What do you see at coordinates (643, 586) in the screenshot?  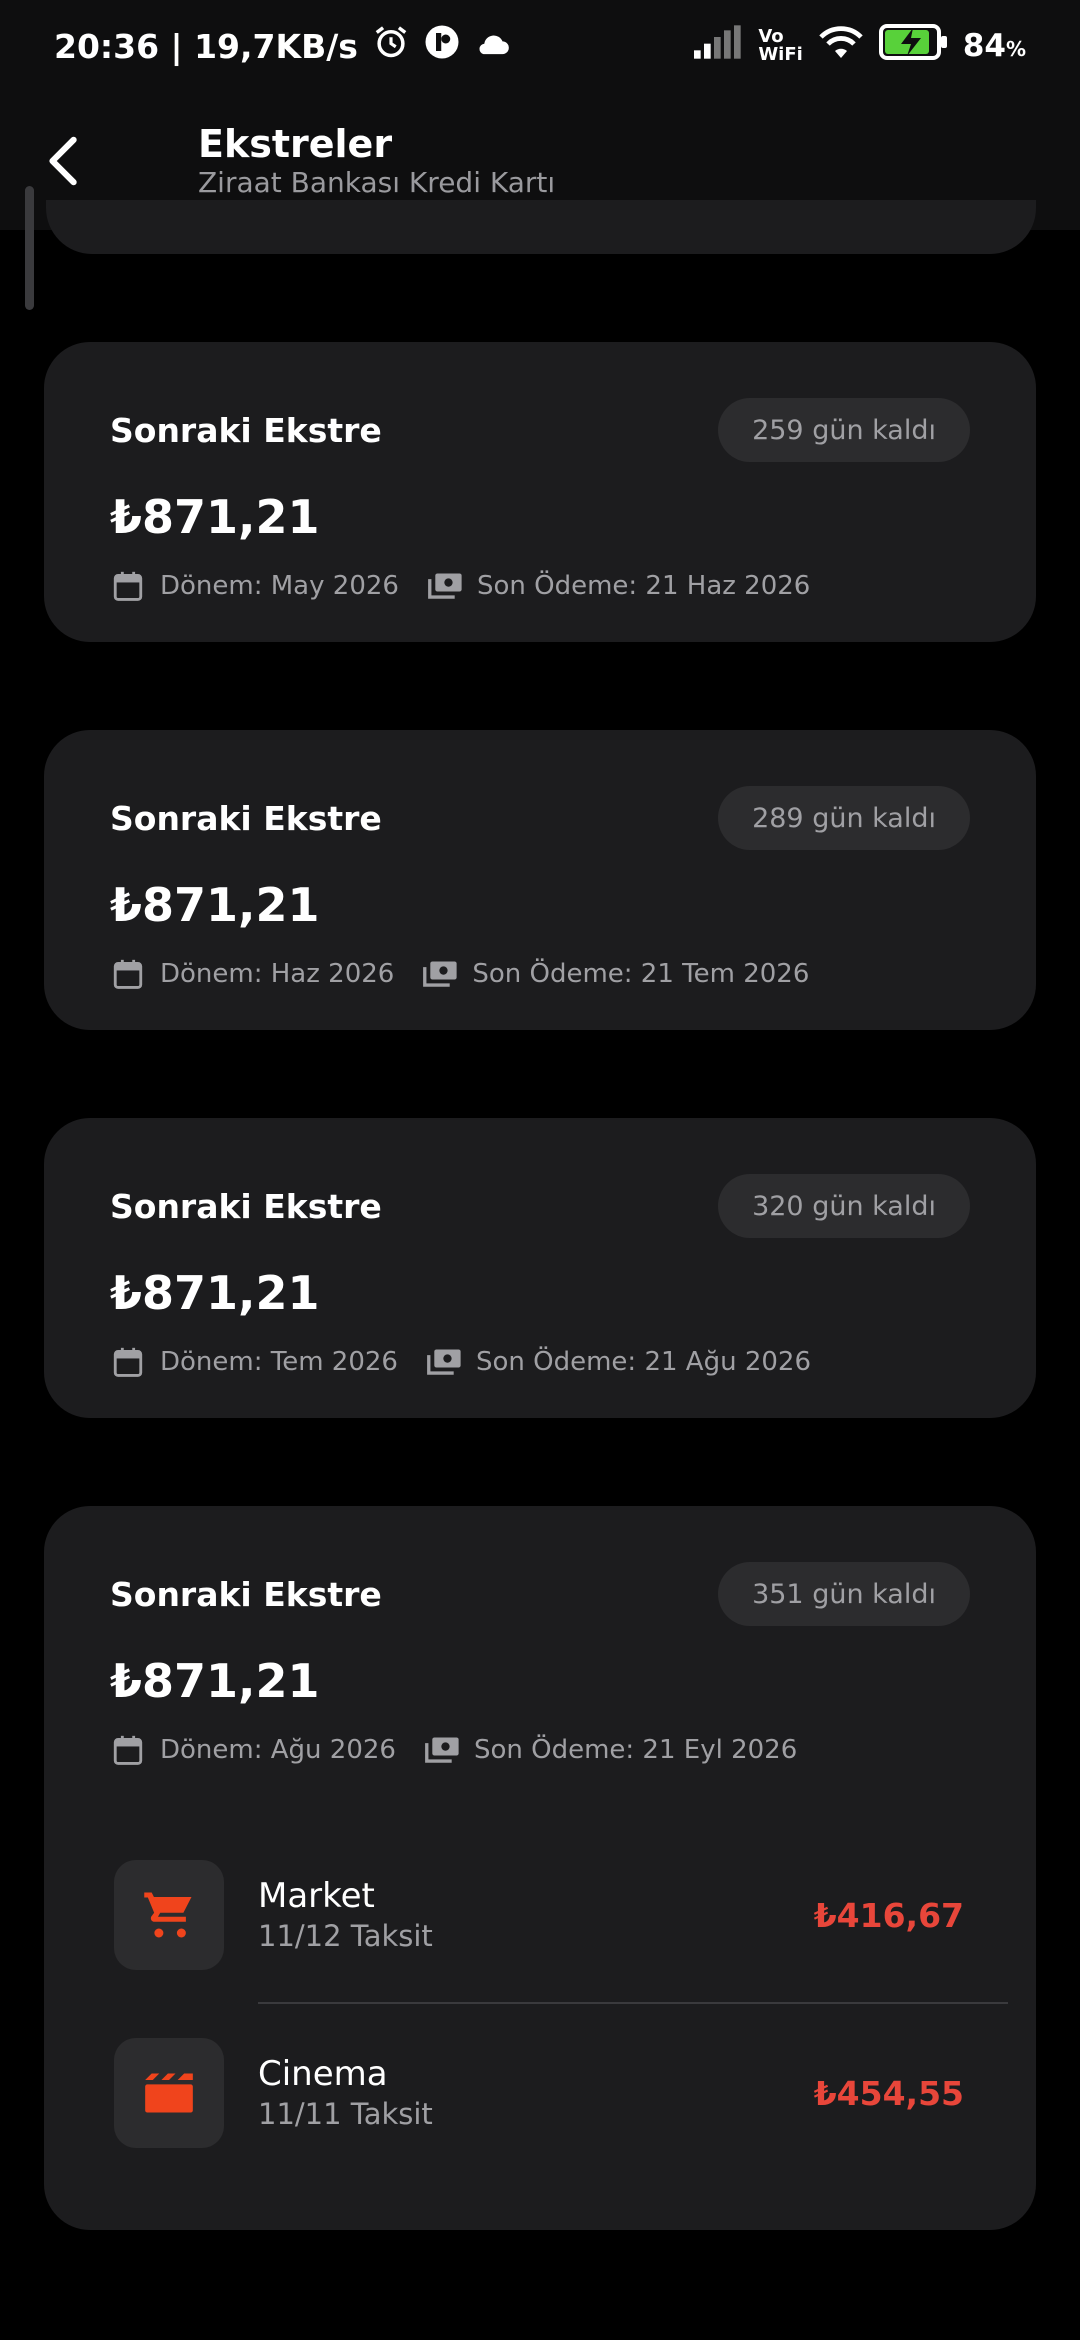 I see `due-date-text: Son Ödeme: 21 Haz 2026` at bounding box center [643, 586].